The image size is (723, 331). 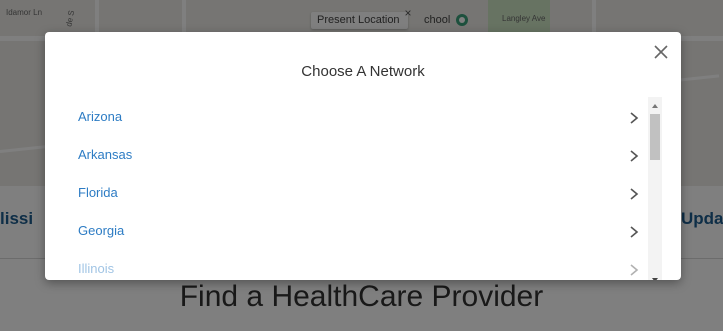 What do you see at coordinates (345, 264) in the screenshot?
I see `list-item-illinois: Illinois` at bounding box center [345, 264].